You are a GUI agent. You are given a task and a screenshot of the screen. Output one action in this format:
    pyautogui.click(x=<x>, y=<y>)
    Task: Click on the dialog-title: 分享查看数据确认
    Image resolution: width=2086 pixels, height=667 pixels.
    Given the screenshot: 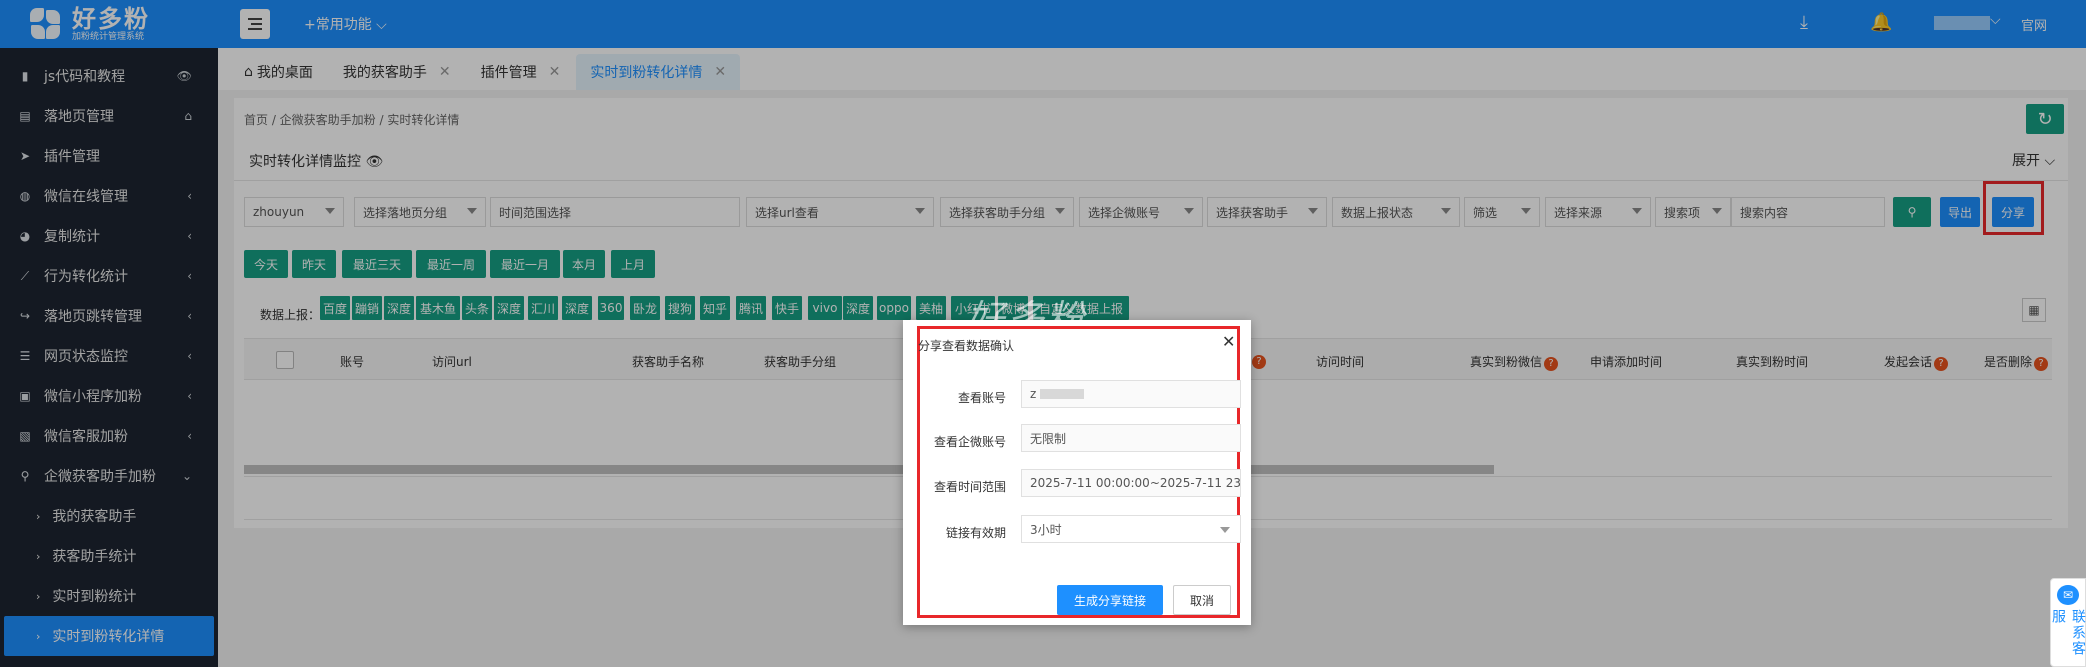 What is the action you would take?
    pyautogui.click(x=966, y=346)
    